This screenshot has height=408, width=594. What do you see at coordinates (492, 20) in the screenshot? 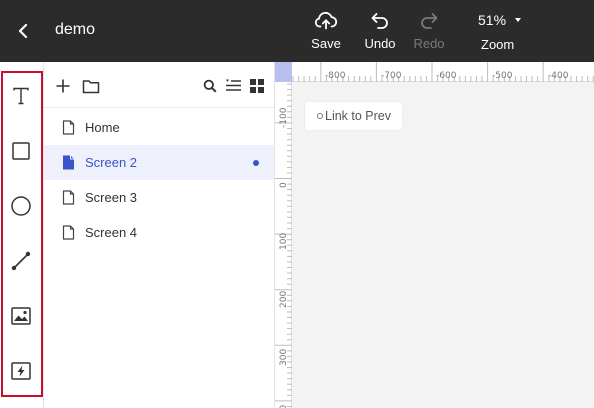
I see `zoom-value: 51%` at bounding box center [492, 20].